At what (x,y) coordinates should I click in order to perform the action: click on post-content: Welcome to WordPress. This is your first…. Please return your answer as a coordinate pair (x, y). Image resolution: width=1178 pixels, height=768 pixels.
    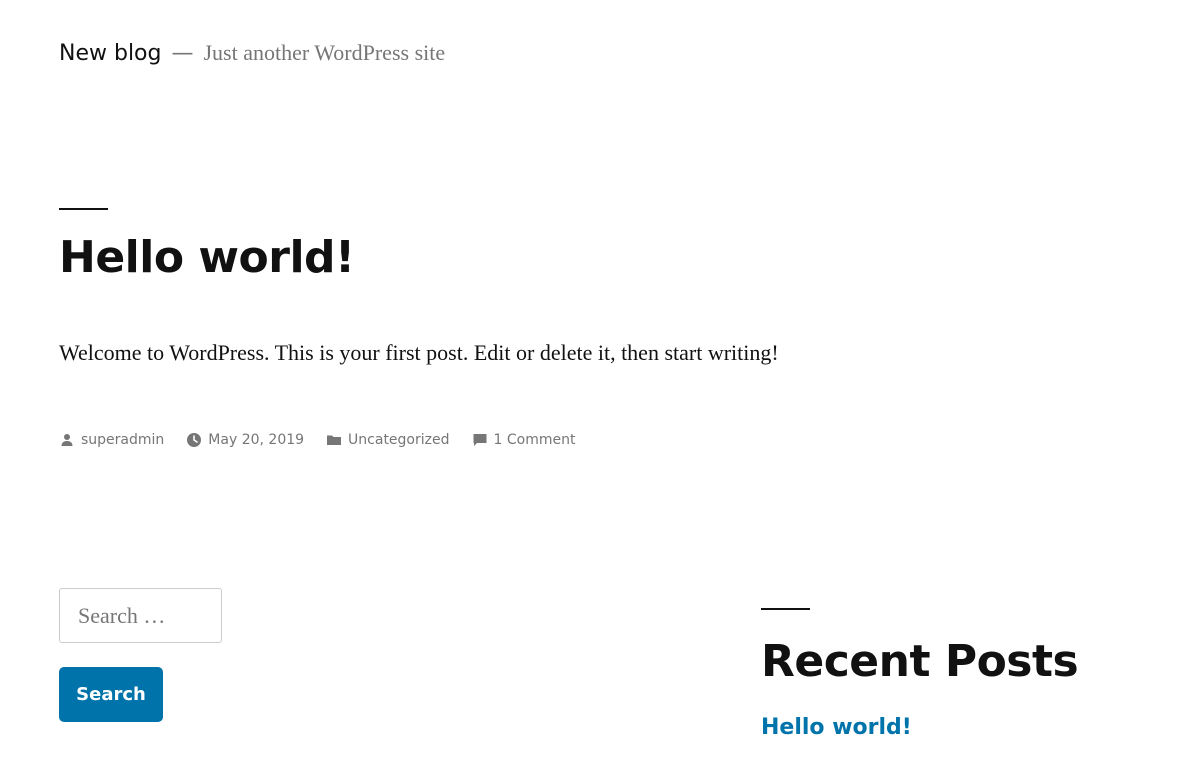
    Looking at the image, I should click on (419, 352).